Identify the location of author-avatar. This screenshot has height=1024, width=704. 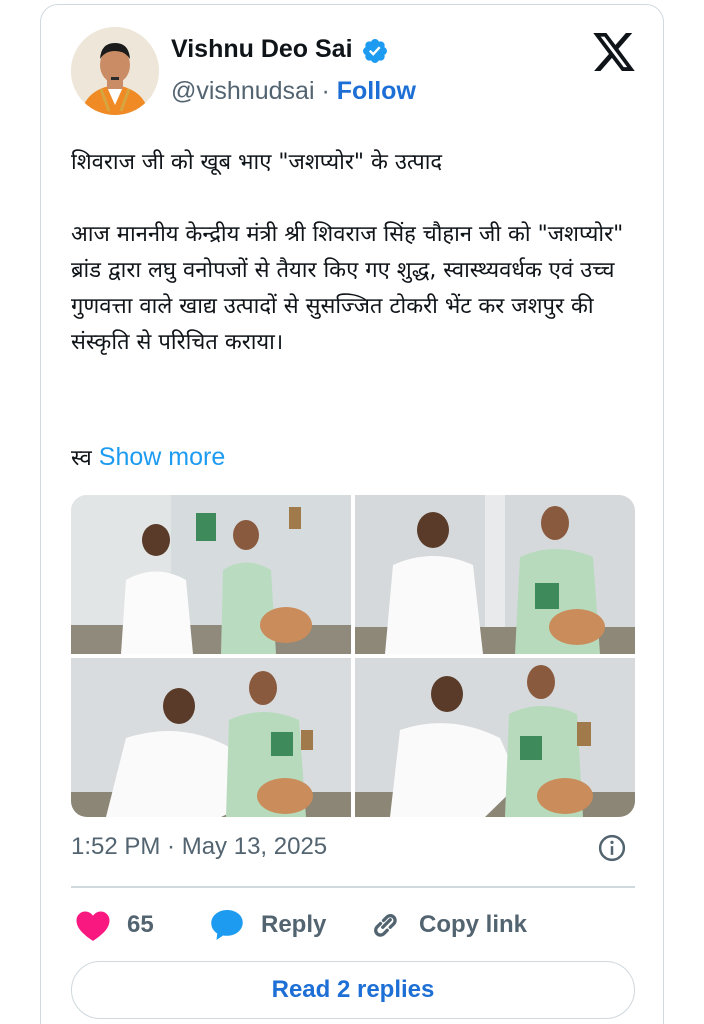
(115, 71).